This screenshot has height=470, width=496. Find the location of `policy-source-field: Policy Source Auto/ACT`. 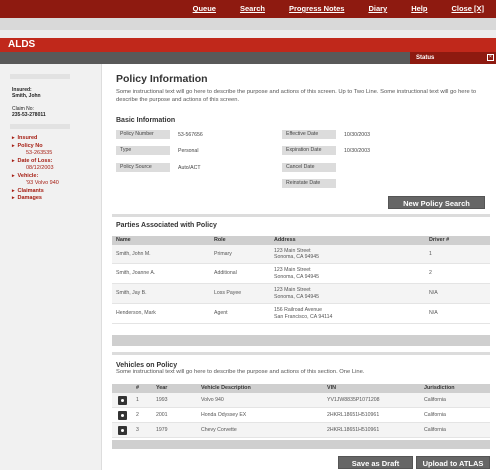

policy-source-field: Policy Source Auto/ACT is located at coordinates (158, 167).